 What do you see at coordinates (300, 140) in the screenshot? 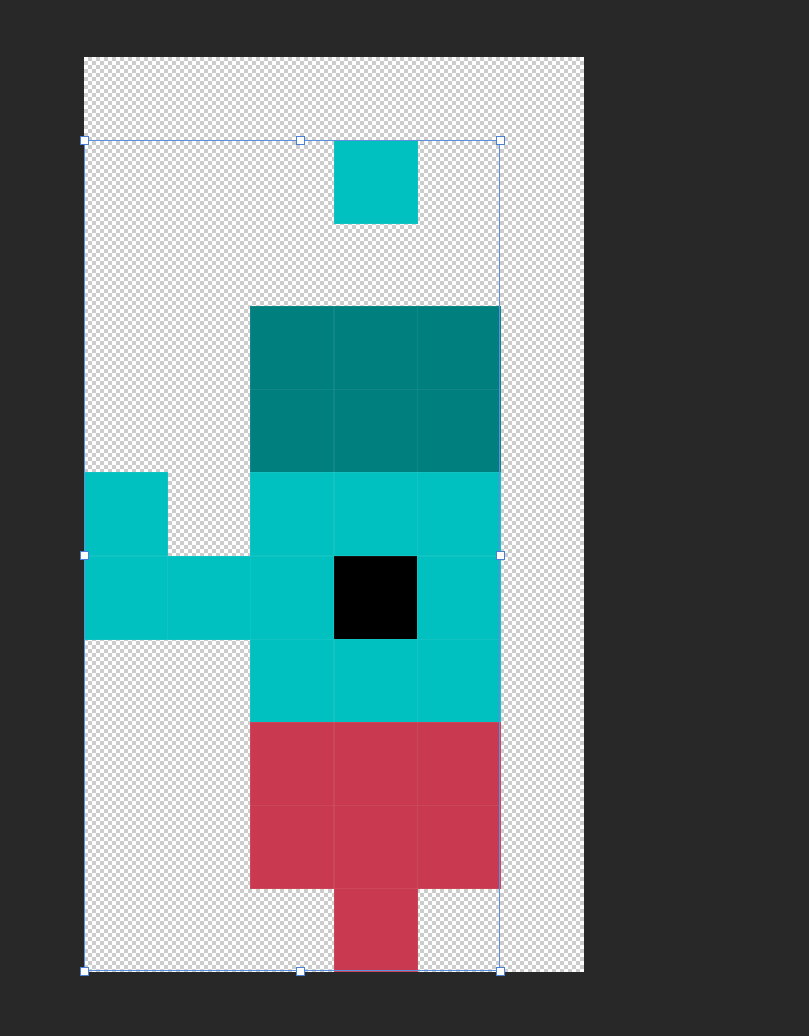
I see `resize-handle-top-center` at bounding box center [300, 140].